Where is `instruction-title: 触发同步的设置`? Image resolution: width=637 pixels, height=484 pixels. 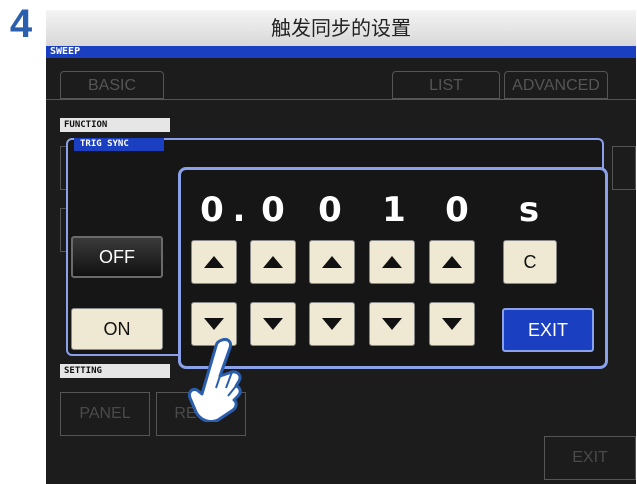 instruction-title: 触发同步的设置 is located at coordinates (341, 28).